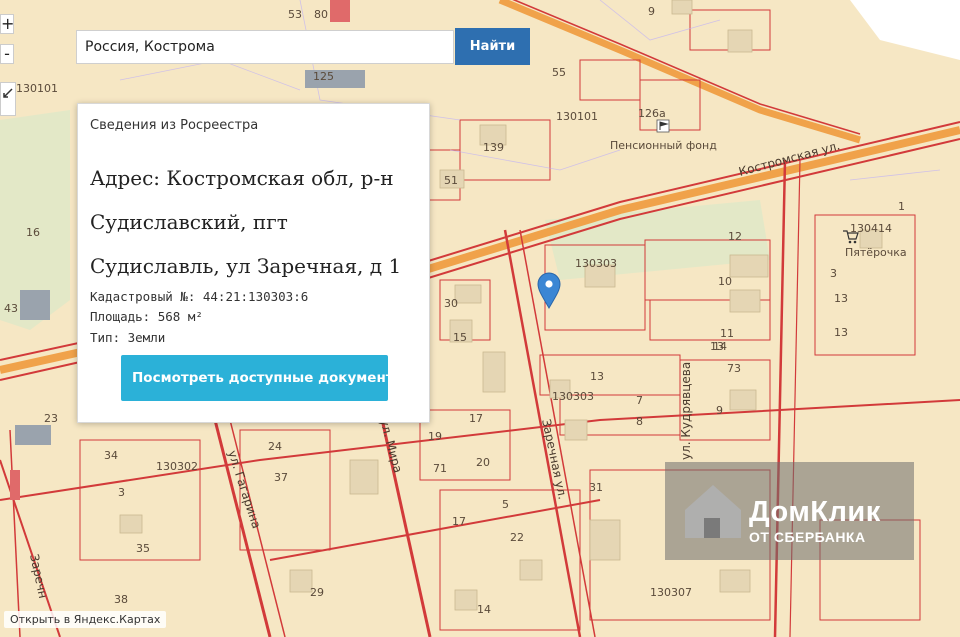  What do you see at coordinates (671, 592) in the screenshot?
I see `block-label: 130307` at bounding box center [671, 592].